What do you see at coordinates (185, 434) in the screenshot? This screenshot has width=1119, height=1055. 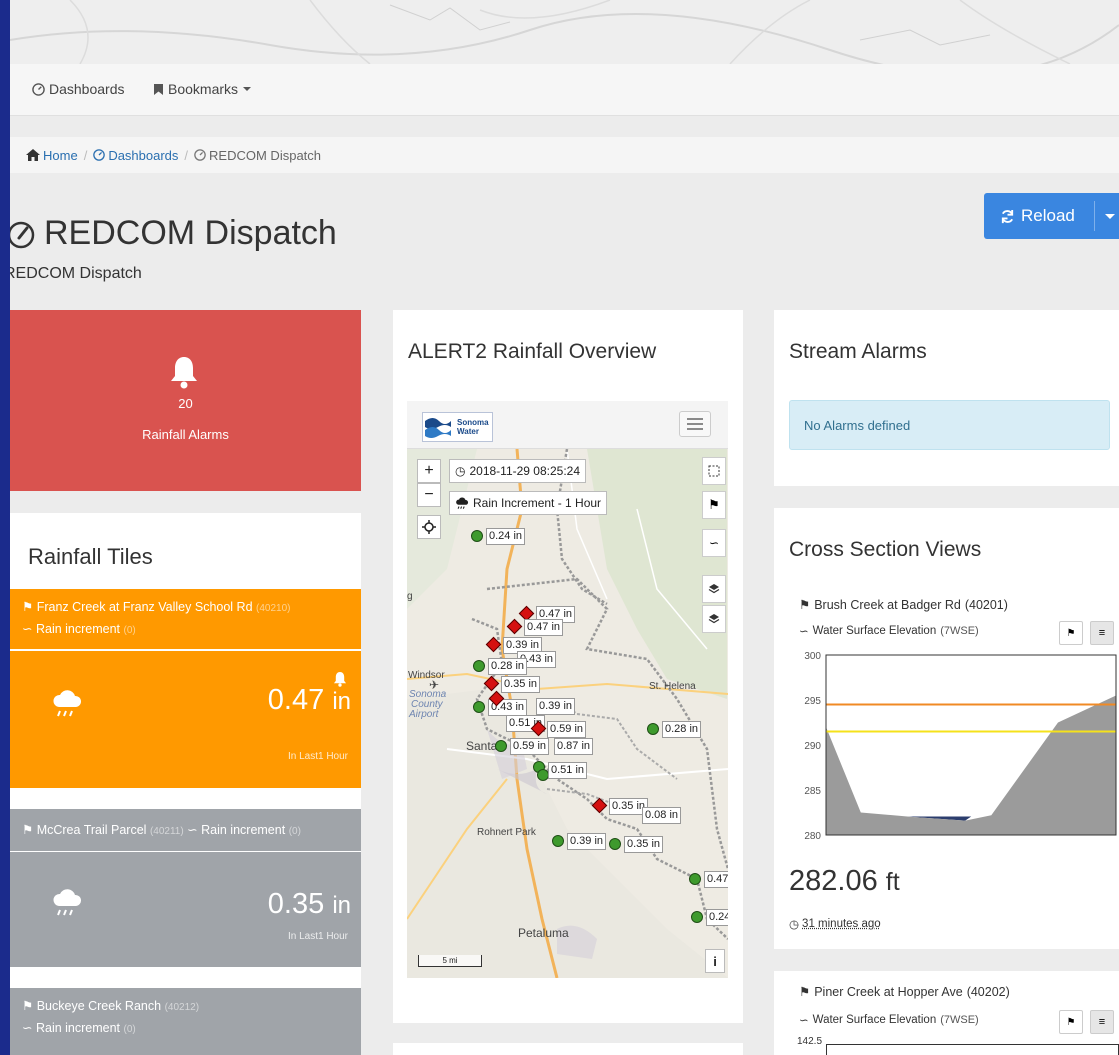 I see `rainfall-alarms-label: Rainfall Alarms` at bounding box center [185, 434].